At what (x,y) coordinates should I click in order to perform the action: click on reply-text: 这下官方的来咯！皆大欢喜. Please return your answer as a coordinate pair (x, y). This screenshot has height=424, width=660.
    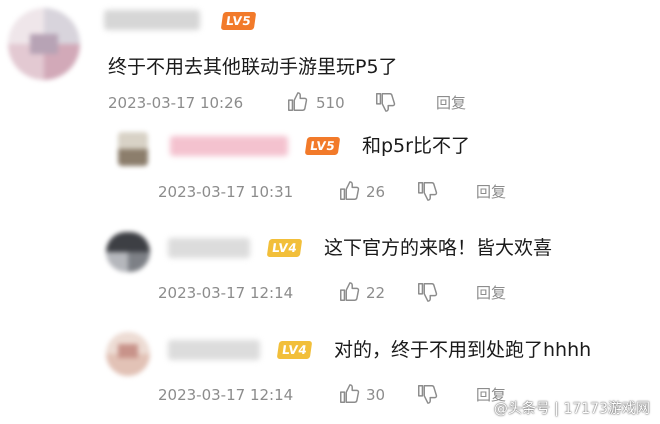
    Looking at the image, I should click on (438, 248).